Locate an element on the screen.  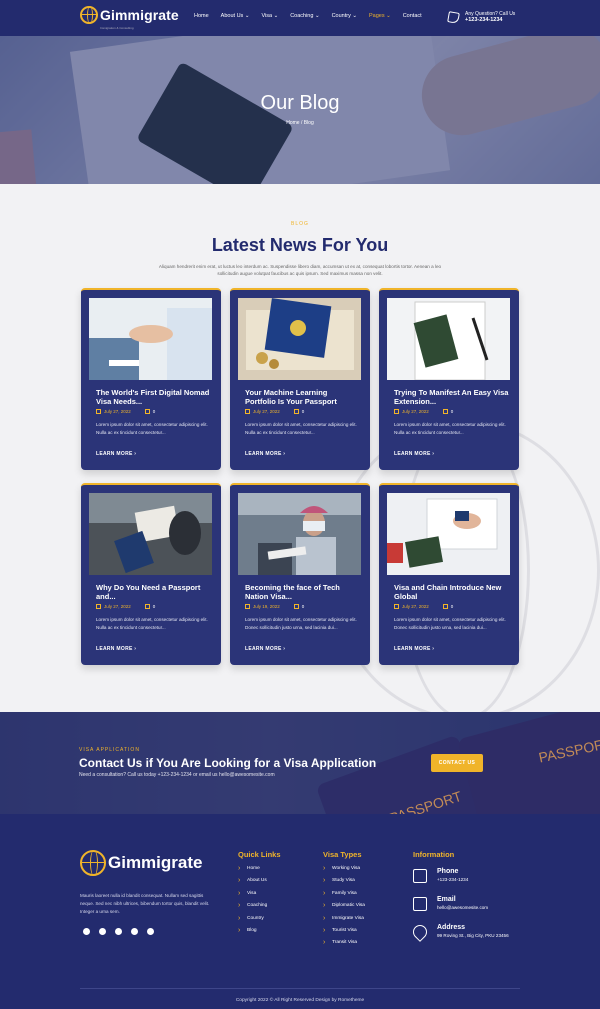
site-logo: Gimmigrate Immigration & Consulting is located at coordinates (129, 18).